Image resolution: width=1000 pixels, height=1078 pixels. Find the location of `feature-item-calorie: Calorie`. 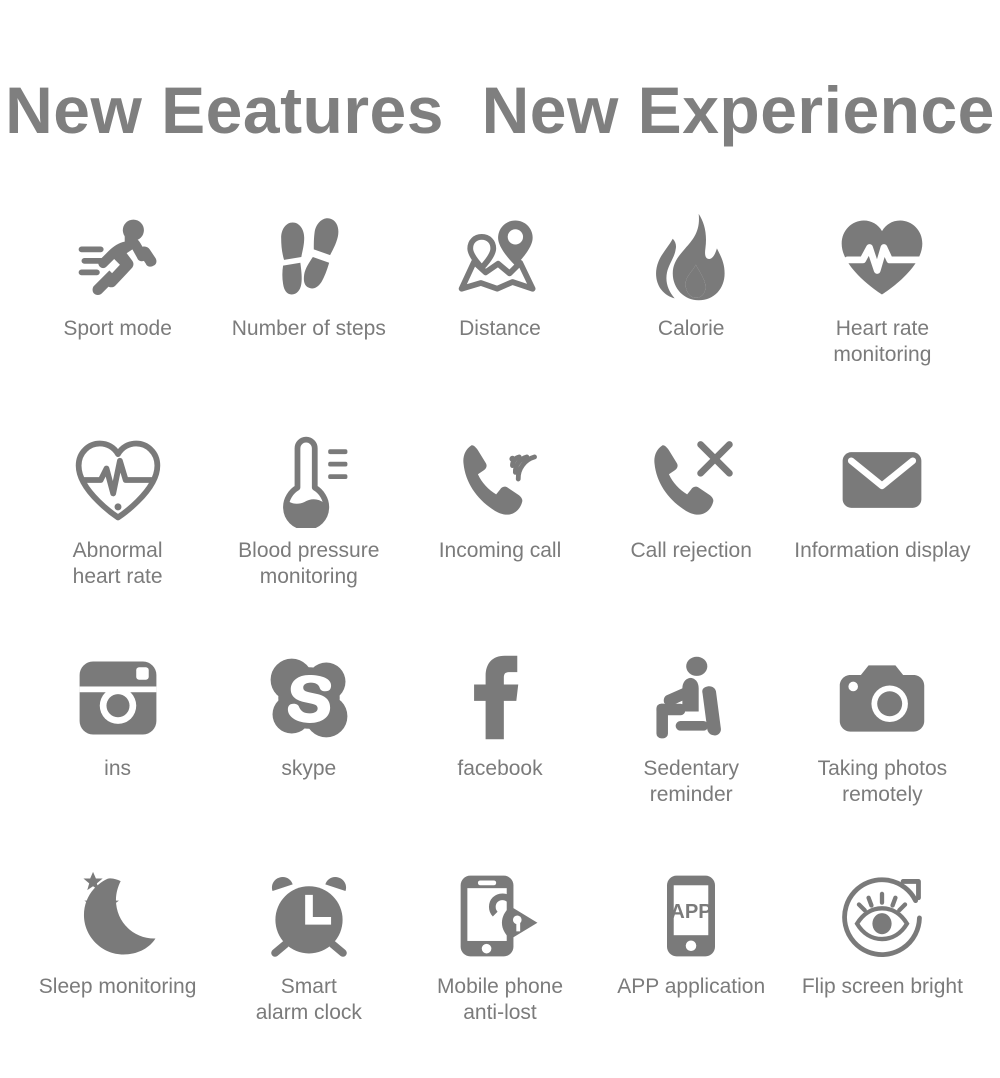

feature-item-calorie: Calorie is located at coordinates (691, 308).